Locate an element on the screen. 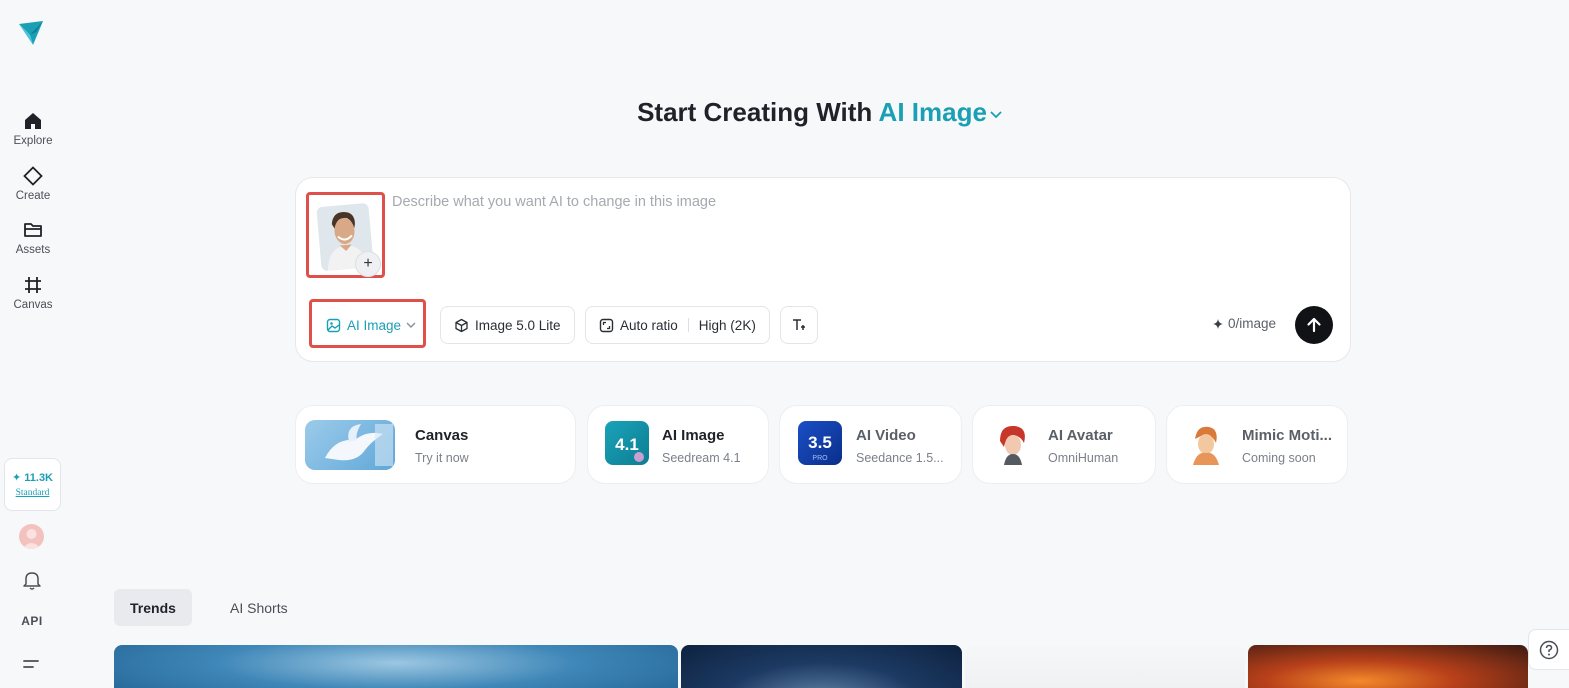 This screenshot has width=1569, height=688. page-title: Start Creating With AI Image is located at coordinates (784, 112).